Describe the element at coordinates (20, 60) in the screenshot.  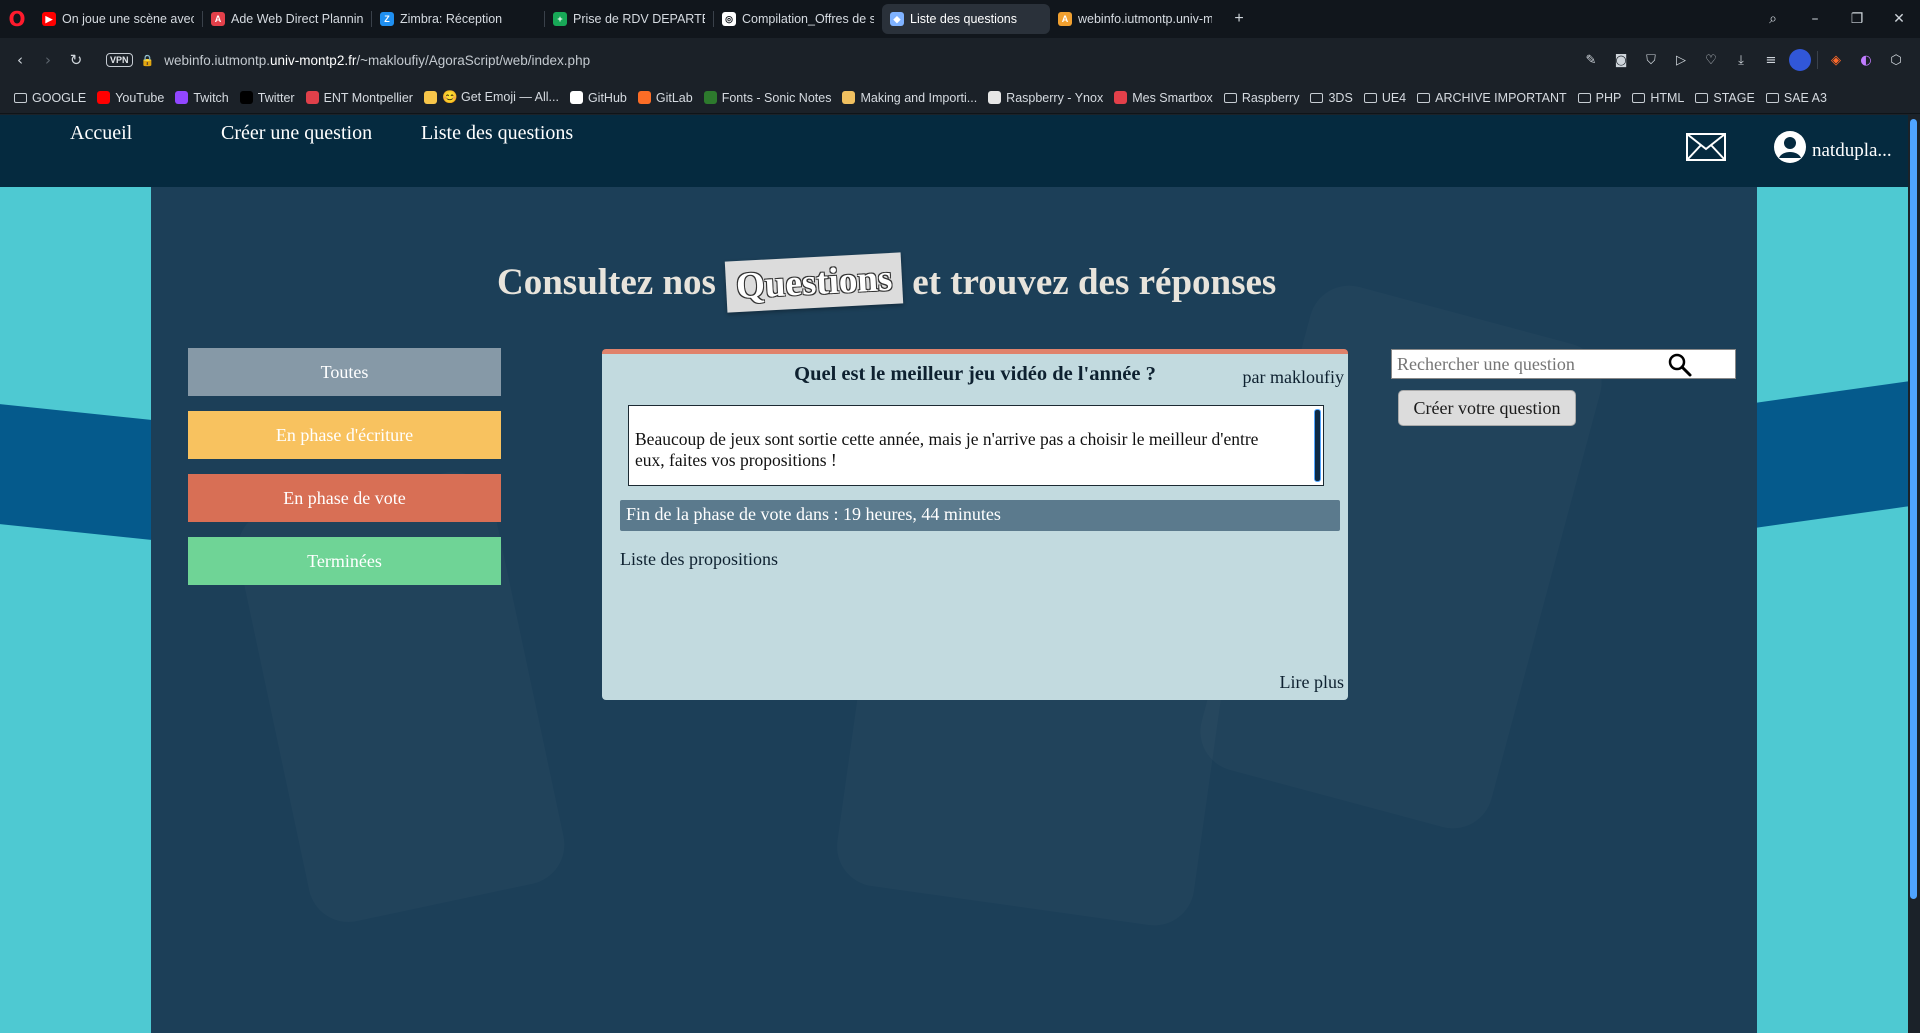
I see `back-icon: ‹` at that location.